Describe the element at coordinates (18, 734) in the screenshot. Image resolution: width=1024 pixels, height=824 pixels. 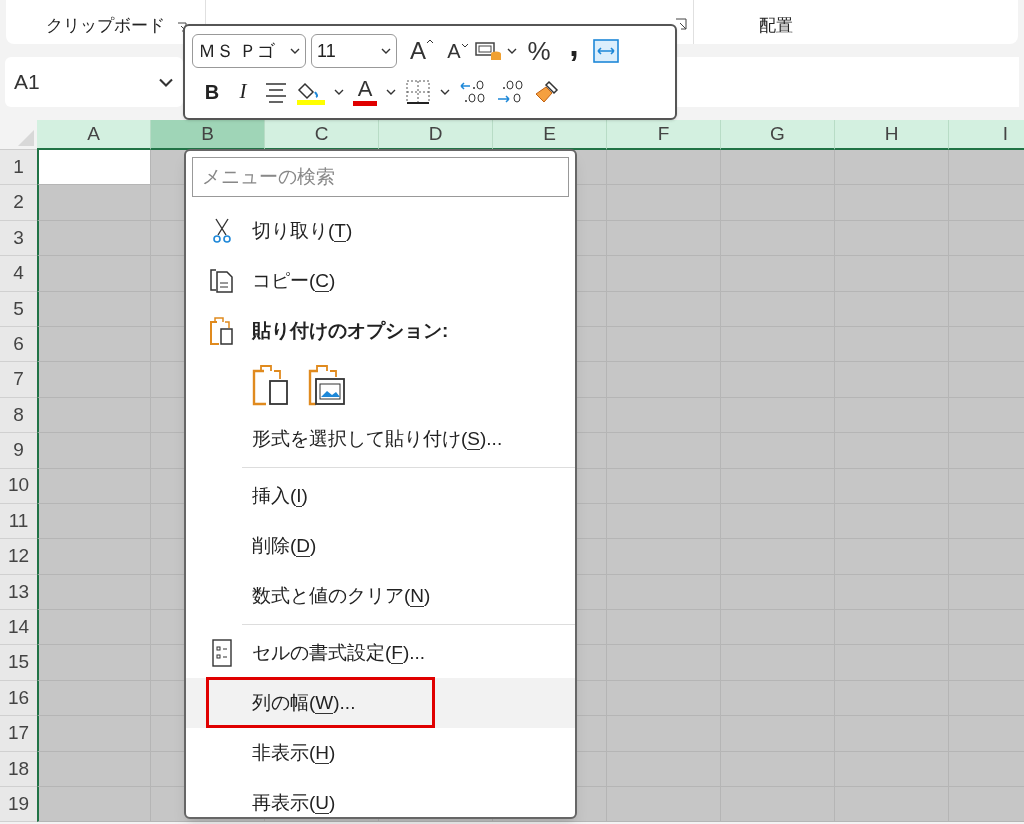
I see `row-header: 17` at that location.